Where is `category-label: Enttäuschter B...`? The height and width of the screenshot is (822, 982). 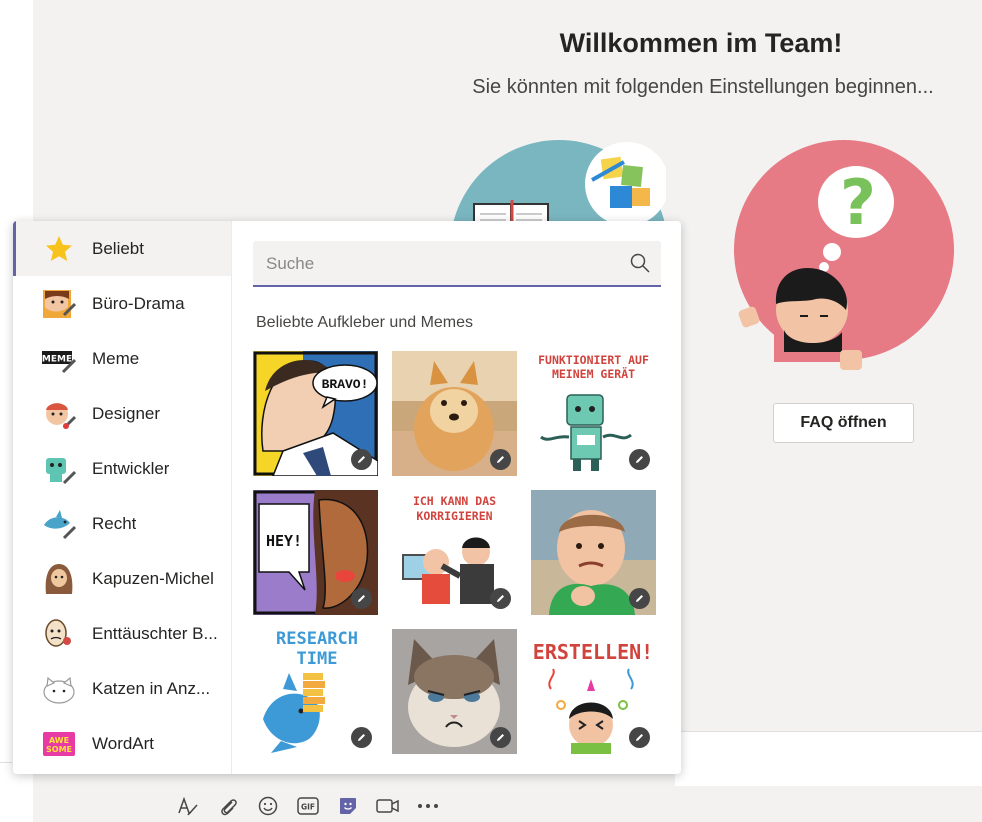 category-label: Enttäuschter B... is located at coordinates (155, 633).